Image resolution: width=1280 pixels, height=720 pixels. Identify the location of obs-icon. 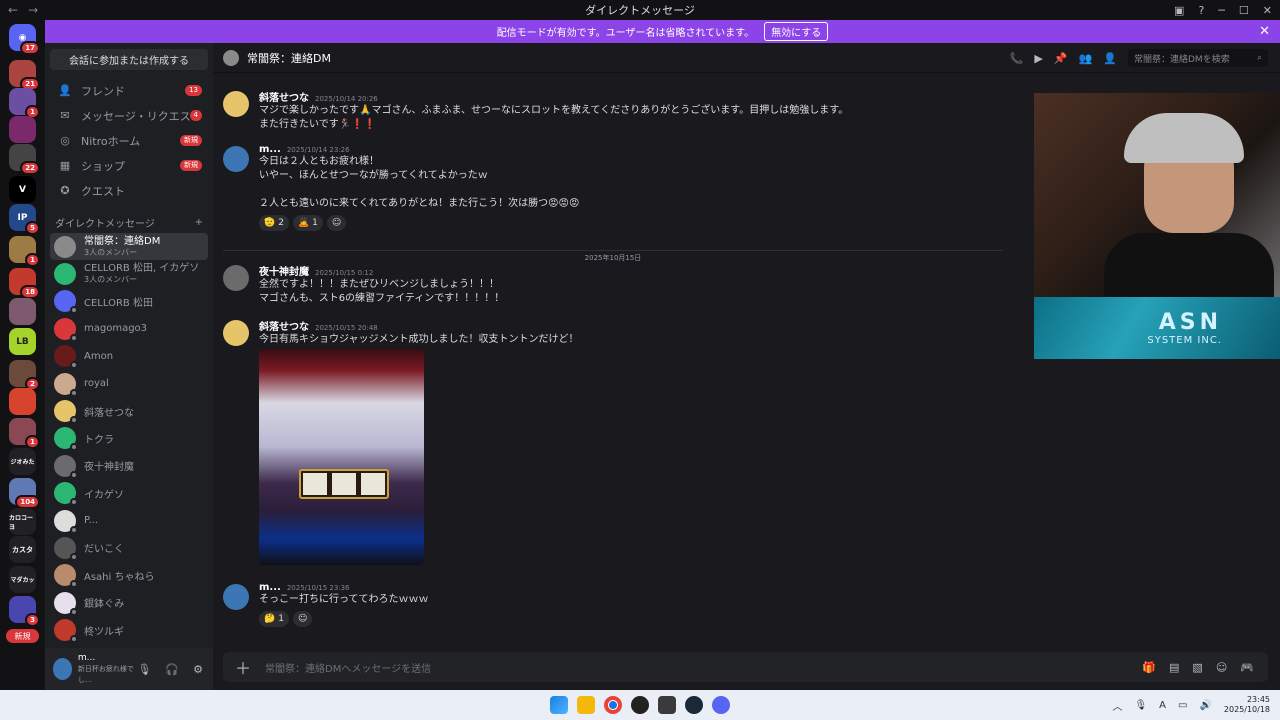
(640, 705).